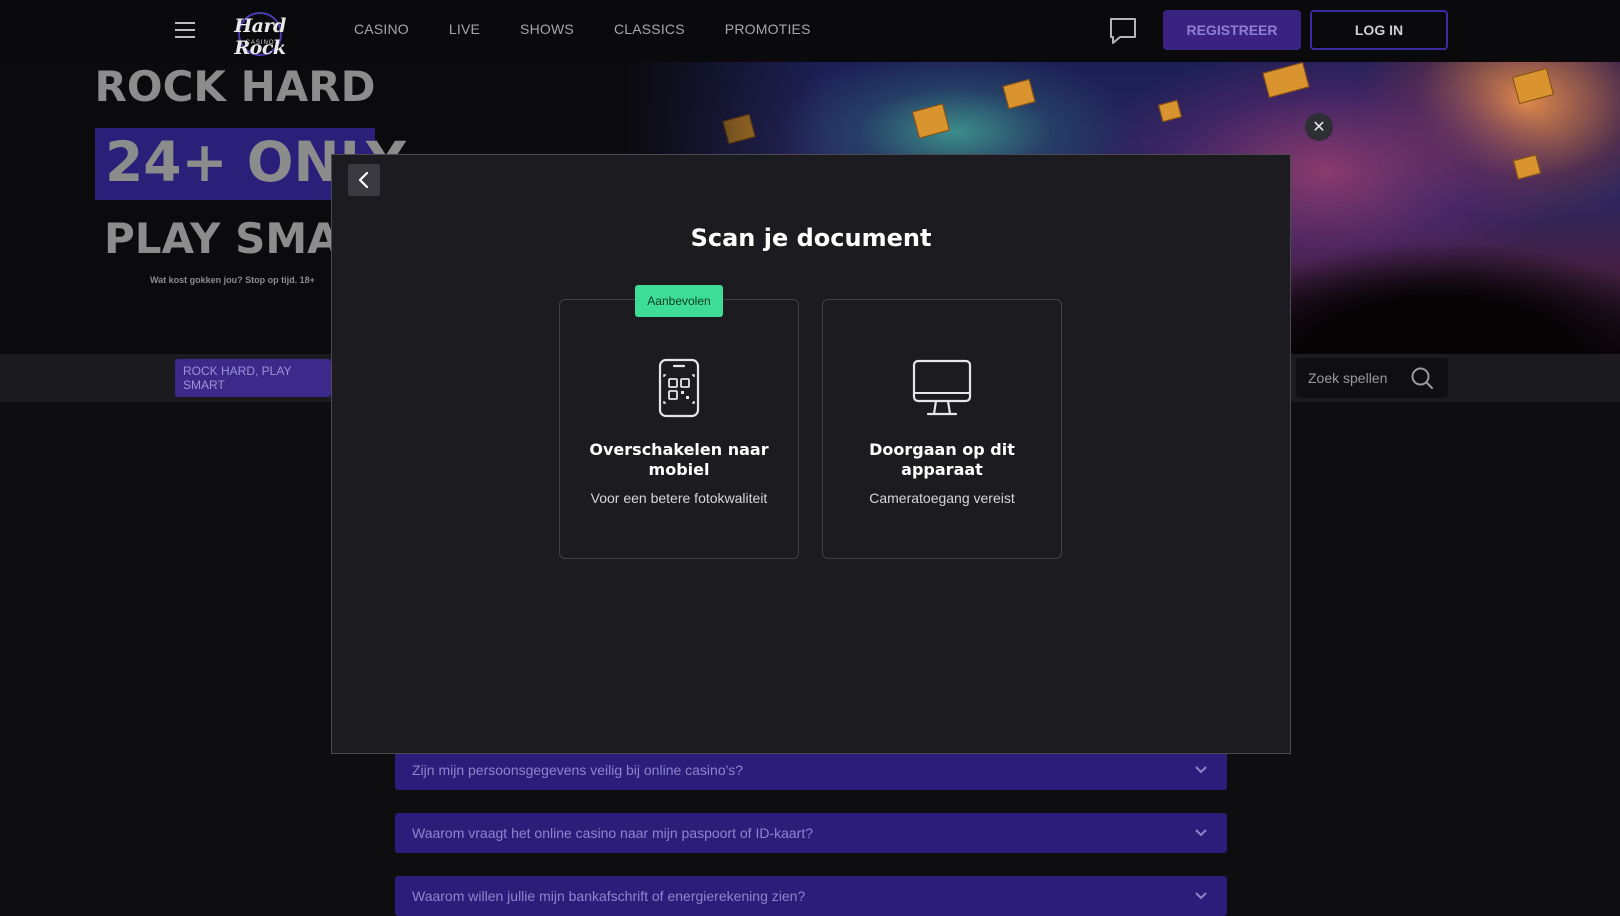  Describe the element at coordinates (679, 498) in the screenshot. I see `option-subtitle: Voor een betere fotokwaliteit` at that location.